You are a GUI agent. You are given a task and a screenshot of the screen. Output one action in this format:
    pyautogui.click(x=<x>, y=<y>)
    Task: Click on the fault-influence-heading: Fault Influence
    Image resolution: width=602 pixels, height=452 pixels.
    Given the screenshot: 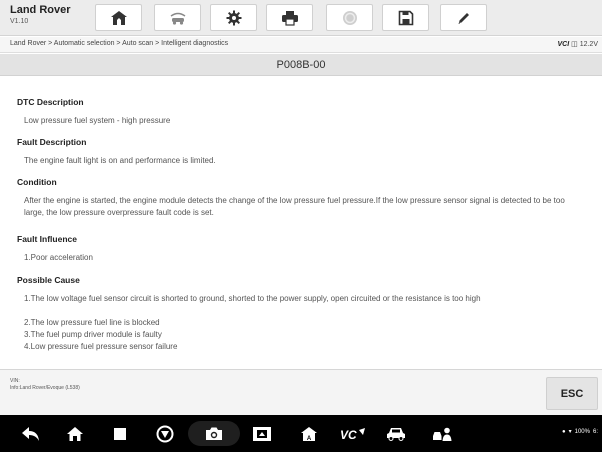 What is the action you would take?
    pyautogui.click(x=47, y=239)
    